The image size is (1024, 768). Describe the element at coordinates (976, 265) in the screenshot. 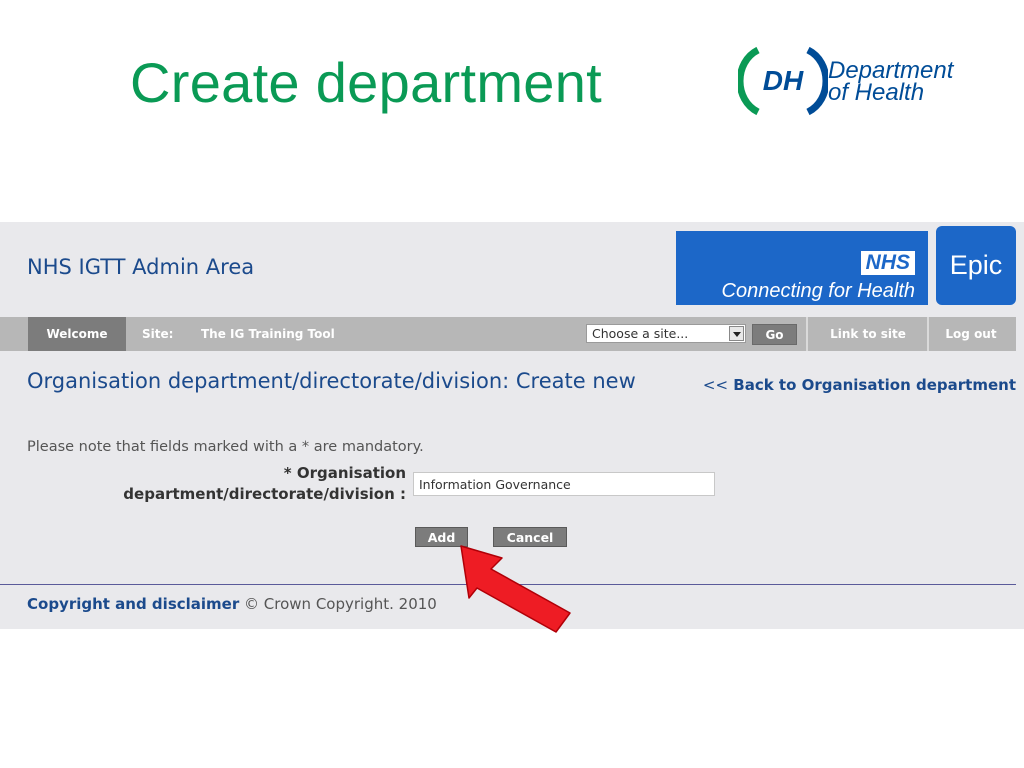

I see `epic-logo: Epic` at that location.